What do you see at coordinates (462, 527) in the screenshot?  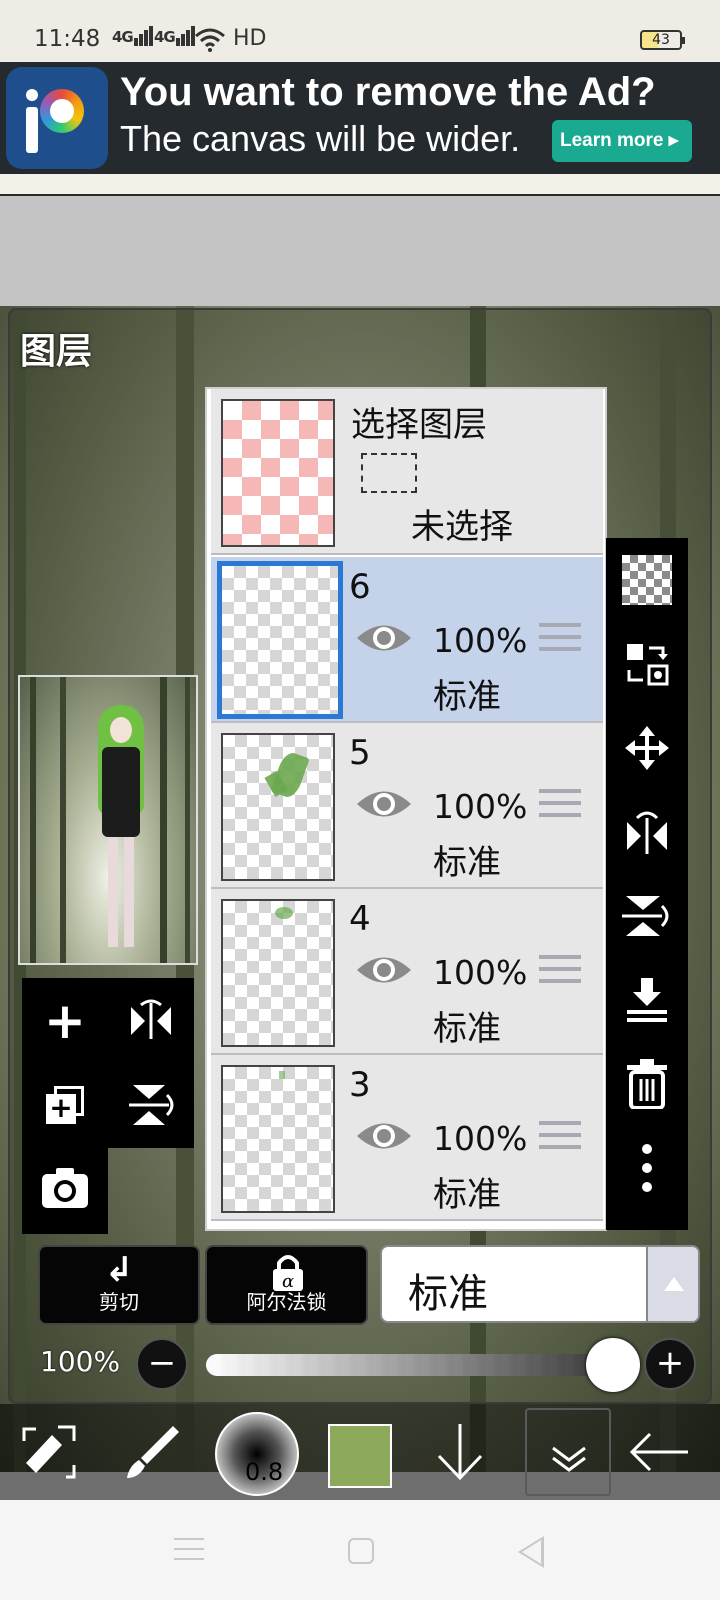 I see `selection-status: 未选择` at bounding box center [462, 527].